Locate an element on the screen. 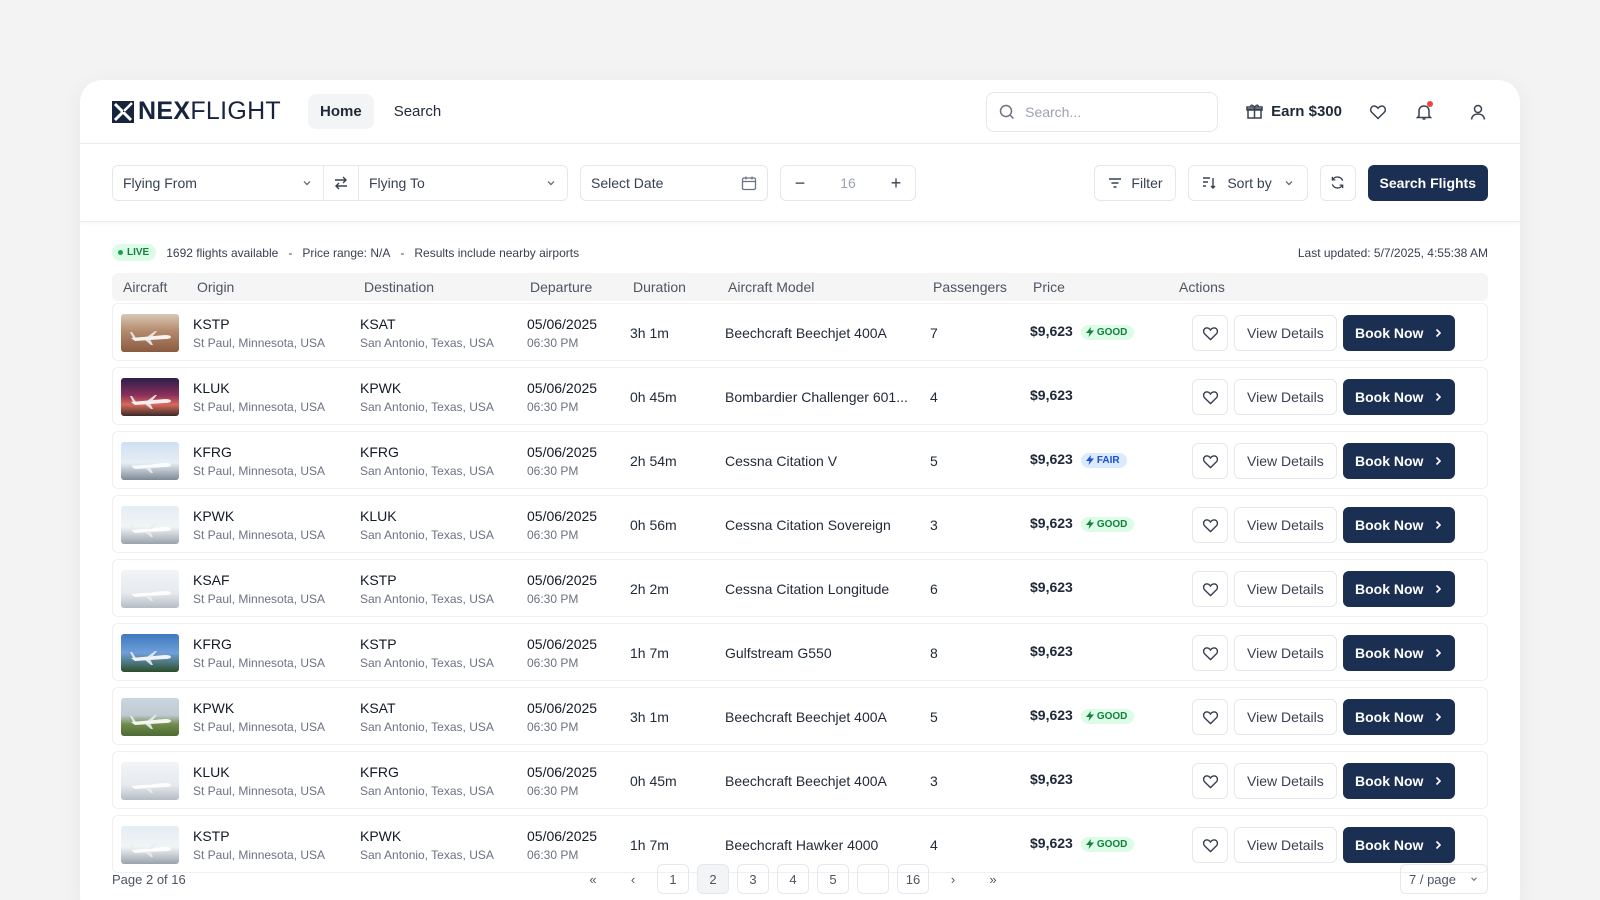 The image size is (1600, 900). flying-to-select: Flying To is located at coordinates (463, 183).